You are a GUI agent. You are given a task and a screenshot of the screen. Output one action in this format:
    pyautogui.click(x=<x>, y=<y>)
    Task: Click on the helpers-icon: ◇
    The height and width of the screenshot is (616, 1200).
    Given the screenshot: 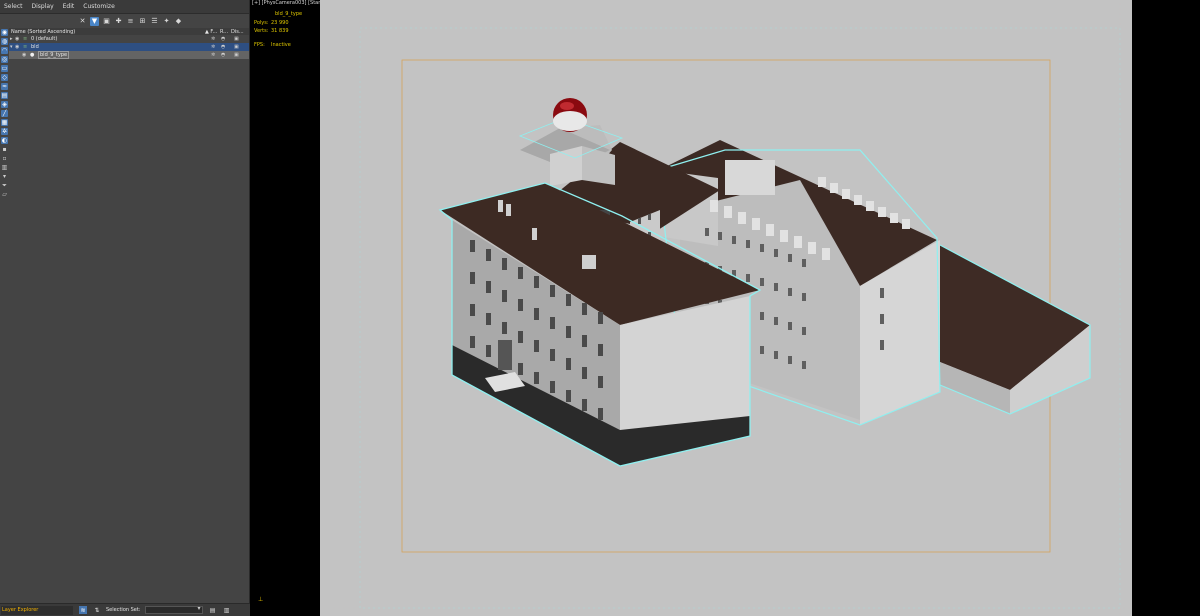 What is the action you would take?
    pyautogui.click(x=4, y=77)
    